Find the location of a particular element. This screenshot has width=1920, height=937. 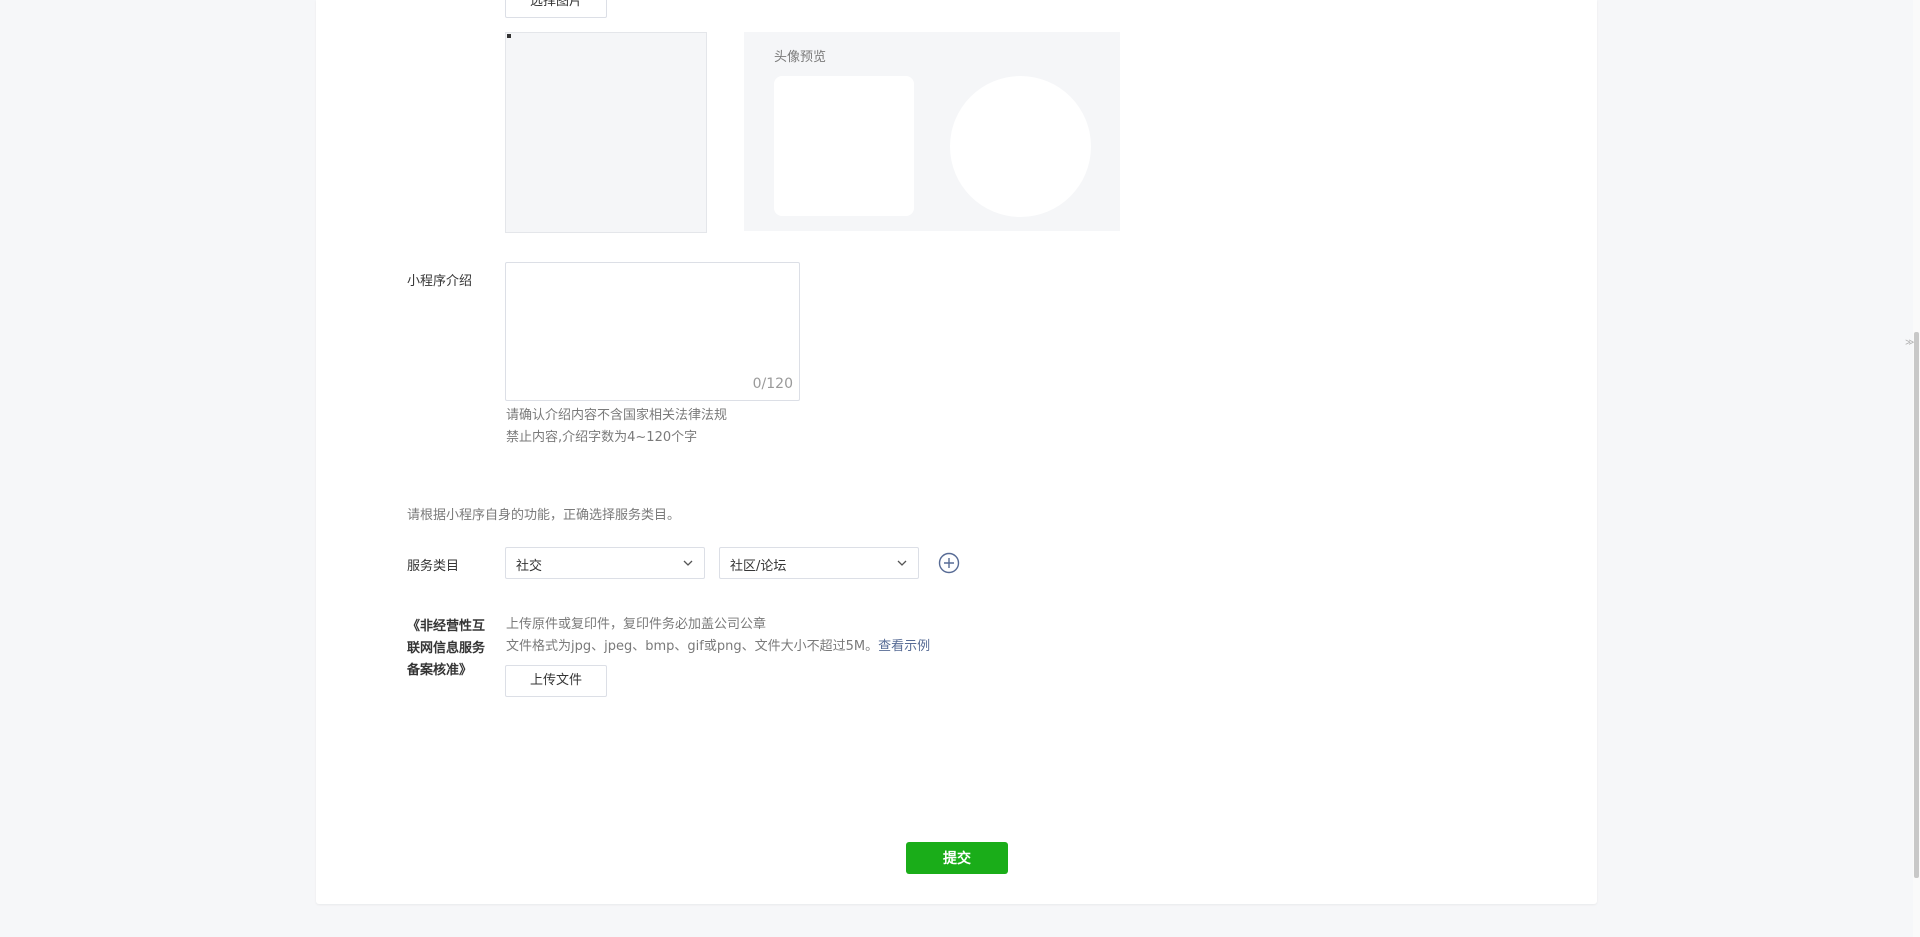

intro-hint-line2: 禁止内容,介绍字数为4~120个字 is located at coordinates (602, 437).